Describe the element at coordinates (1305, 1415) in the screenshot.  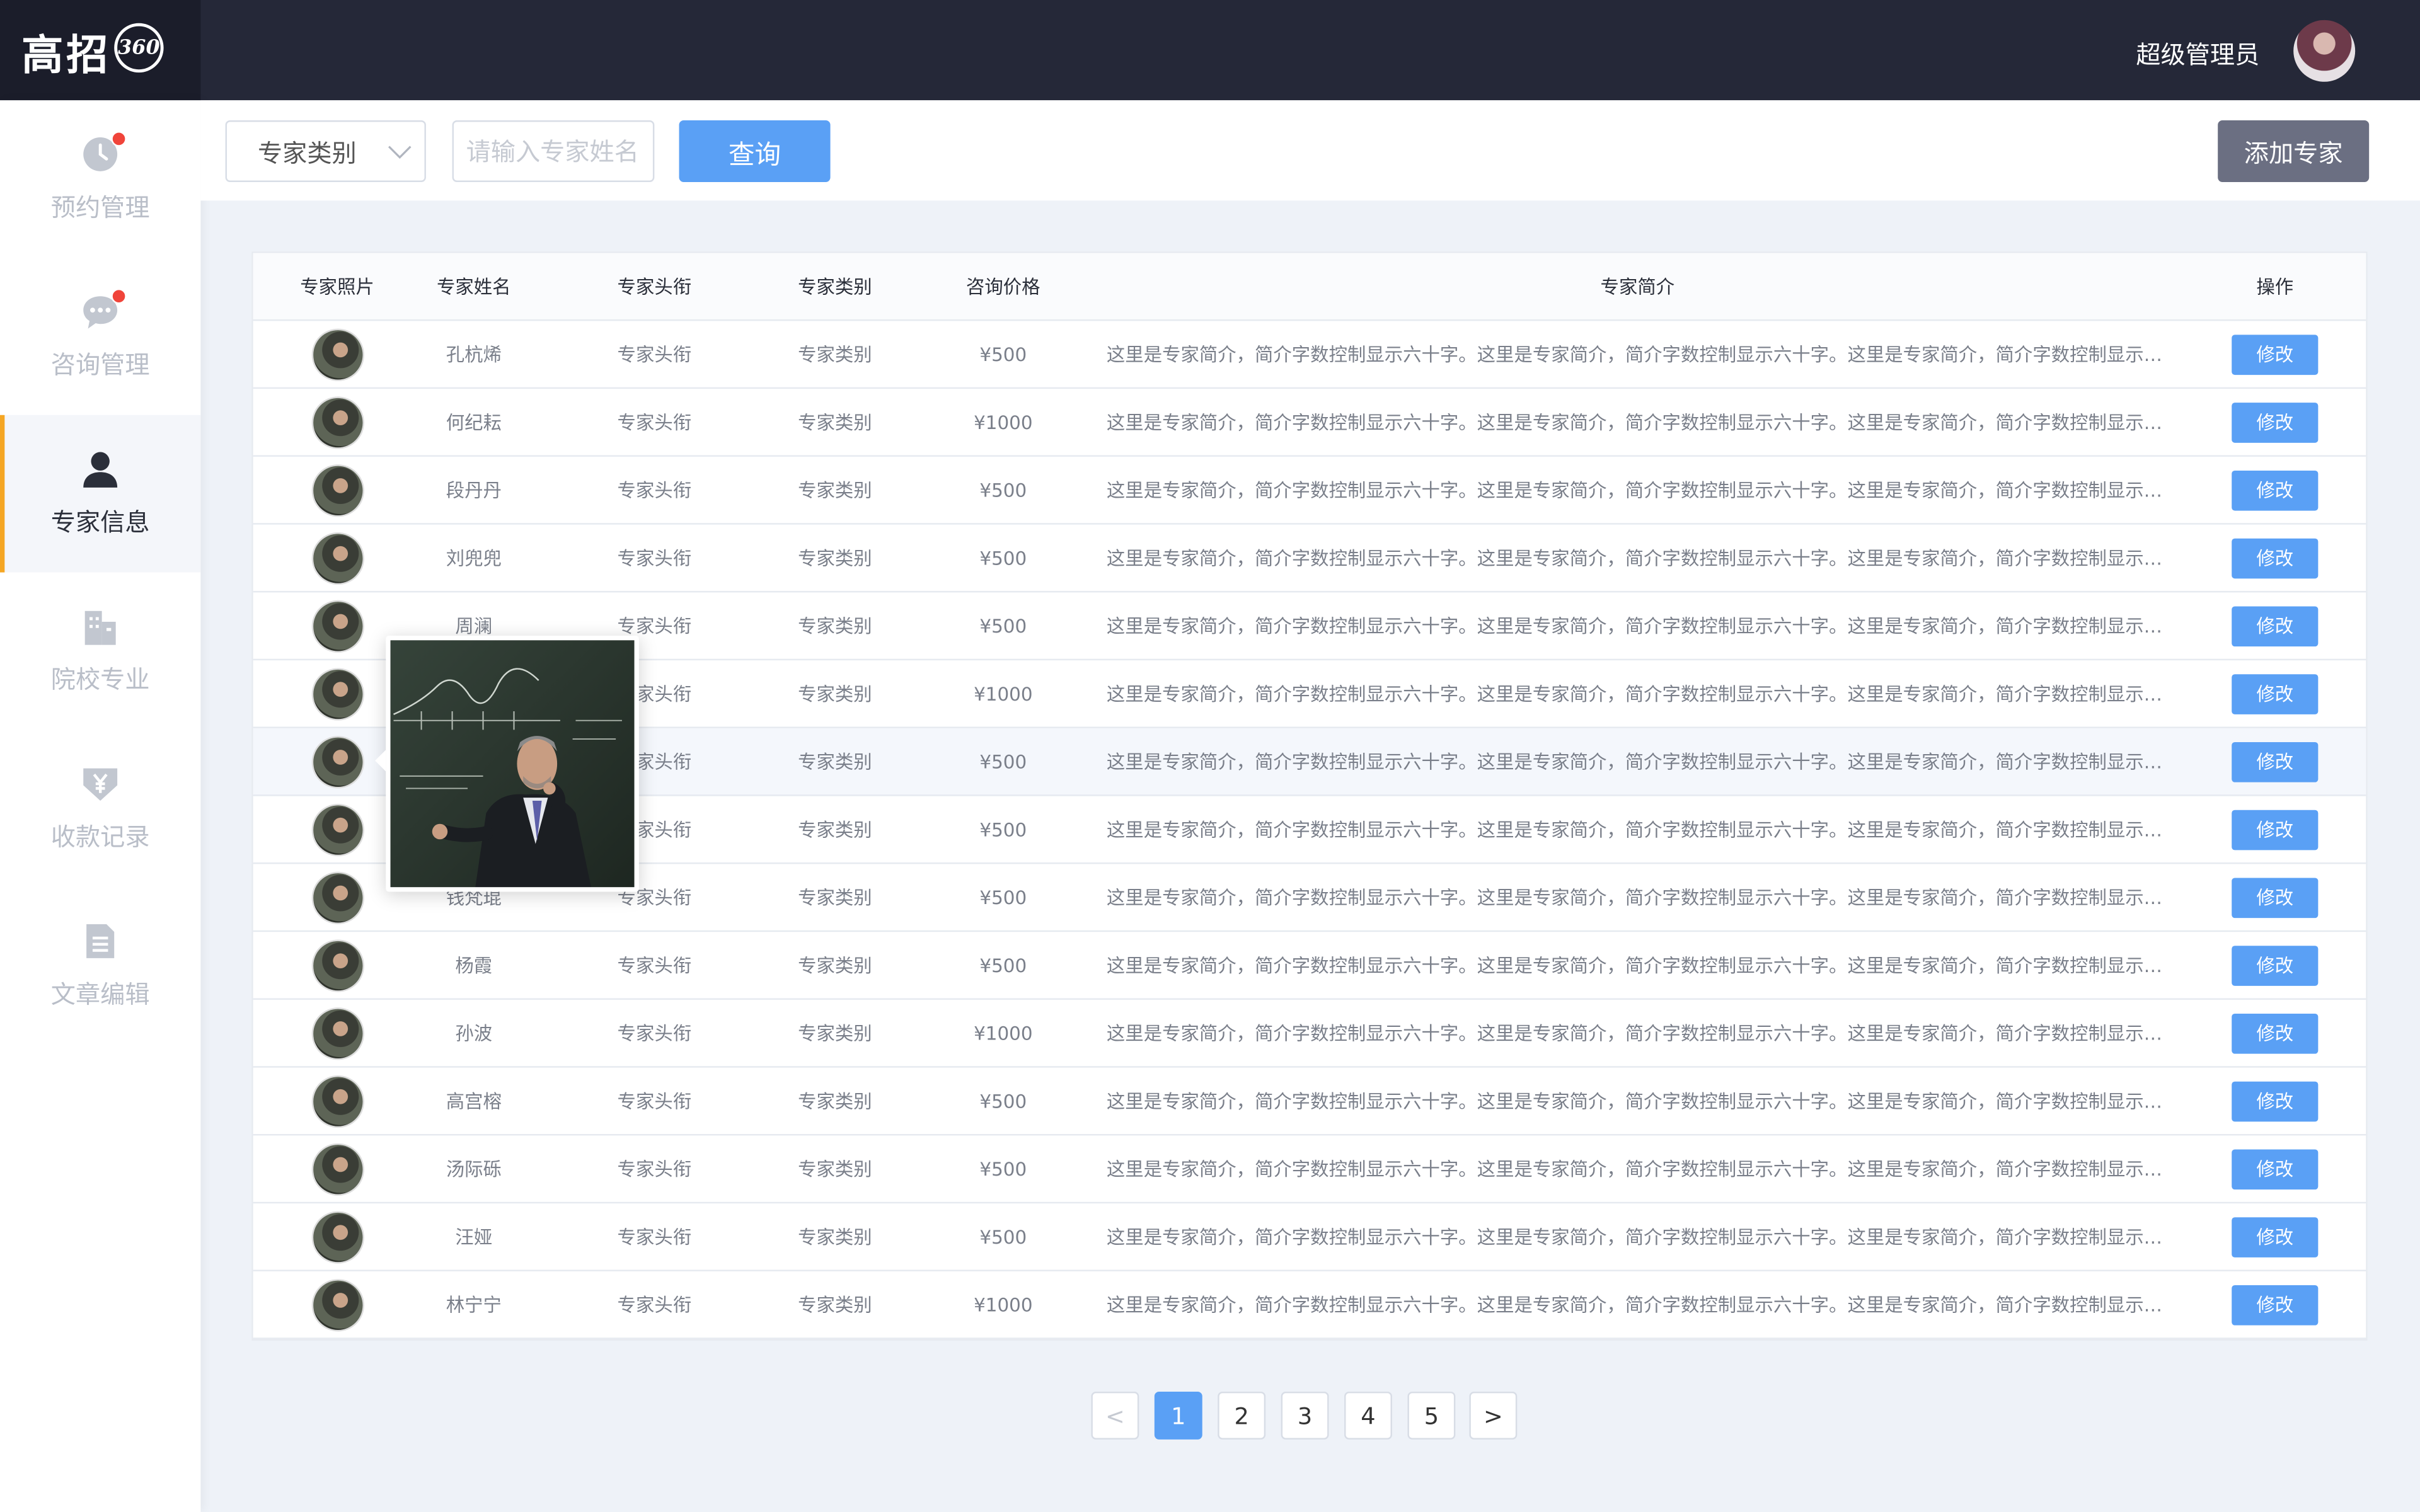
I see `page-3-button: 3` at that location.